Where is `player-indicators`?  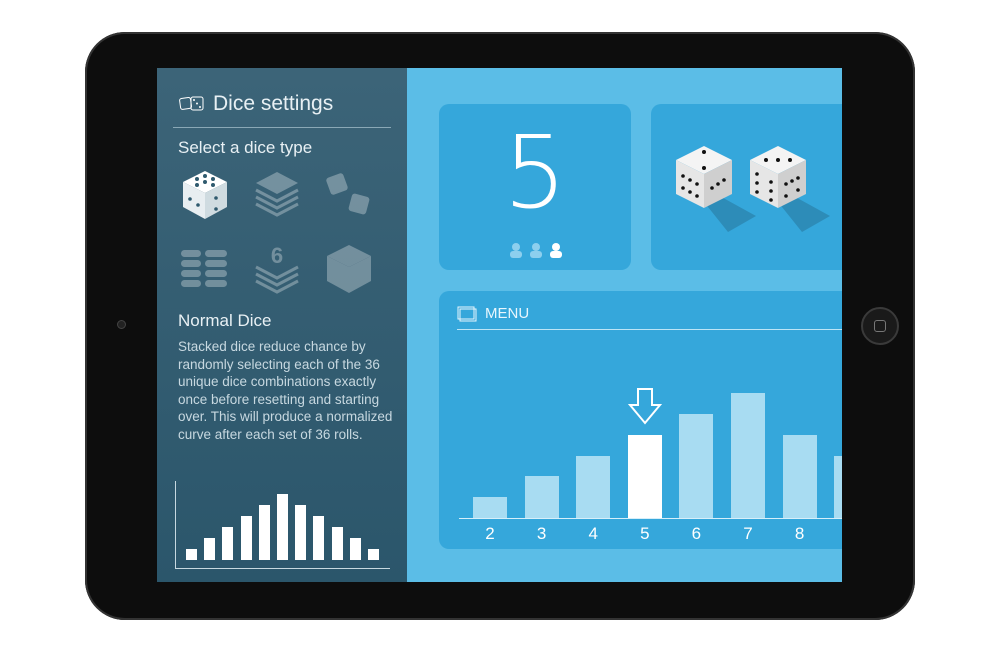 player-indicators is located at coordinates (536, 250).